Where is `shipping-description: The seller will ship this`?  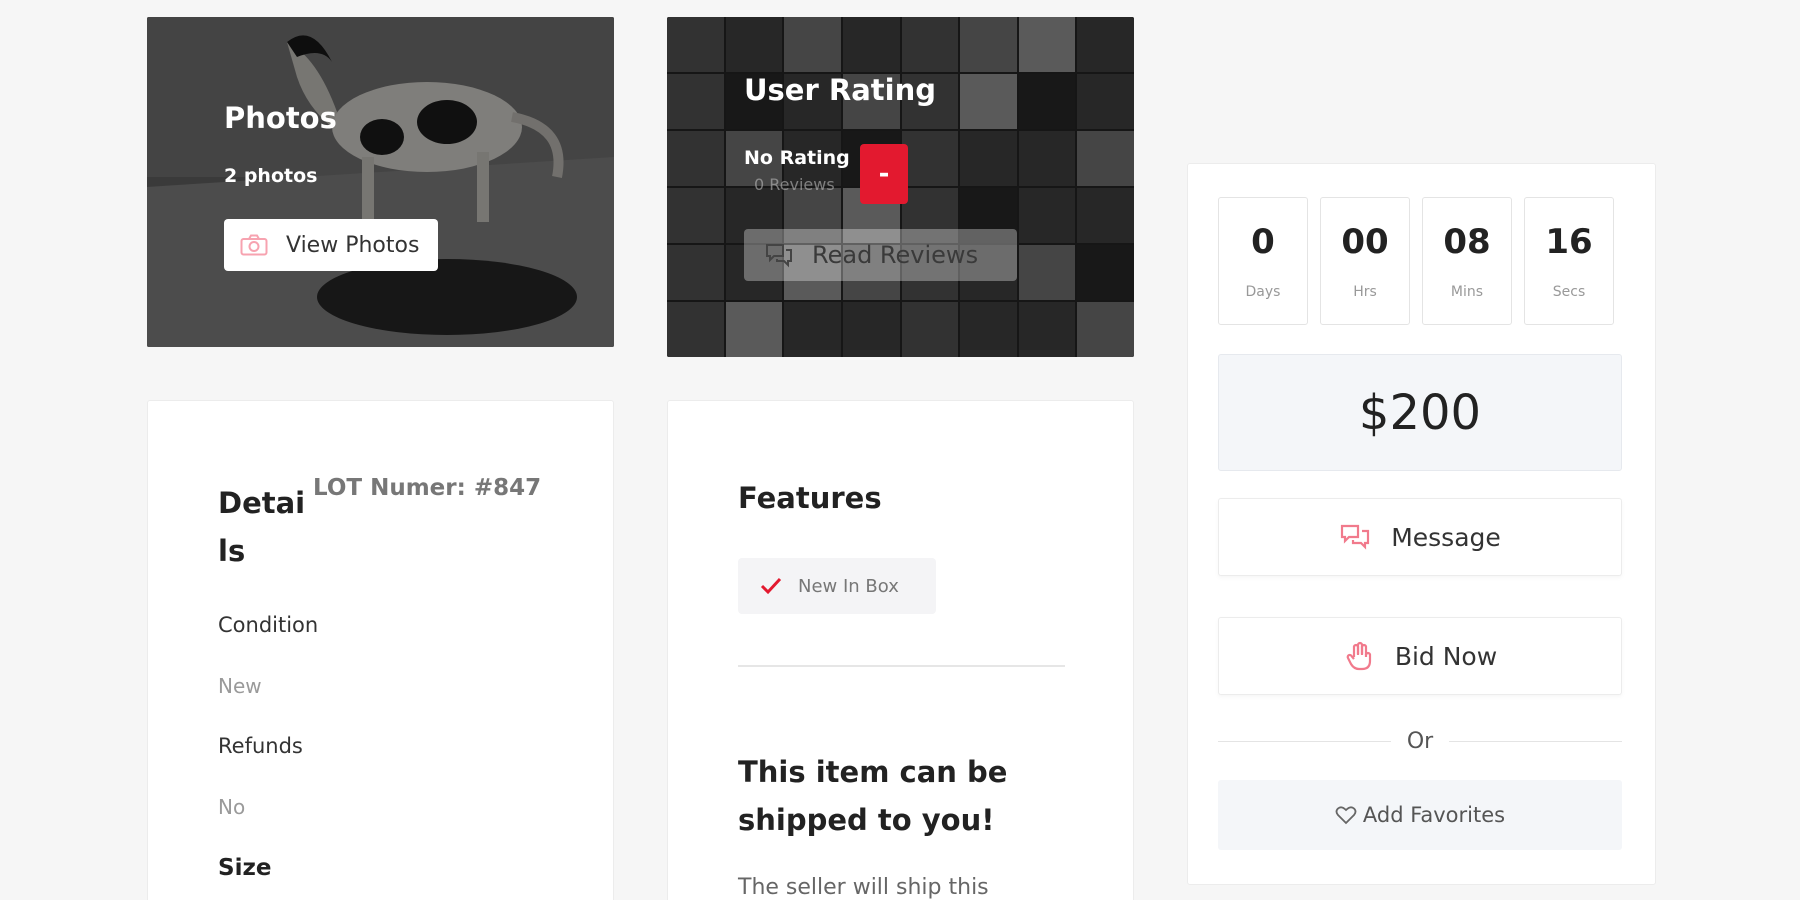 shipping-description: The seller will ship this is located at coordinates (863, 887).